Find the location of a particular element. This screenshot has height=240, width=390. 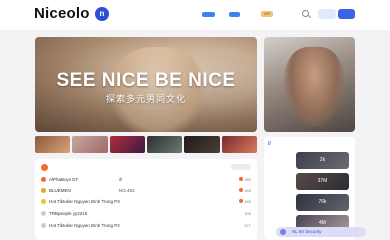

top-navigation-bar: Niceolo n VIP is located at coordinates (195, 15).